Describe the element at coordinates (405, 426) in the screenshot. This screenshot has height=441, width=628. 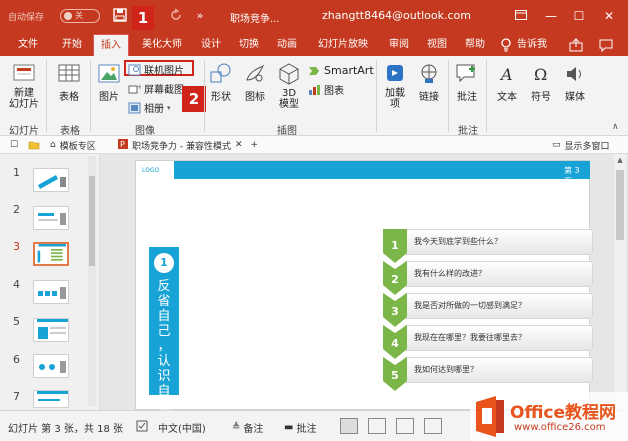
I see `reading-view-icon` at that location.